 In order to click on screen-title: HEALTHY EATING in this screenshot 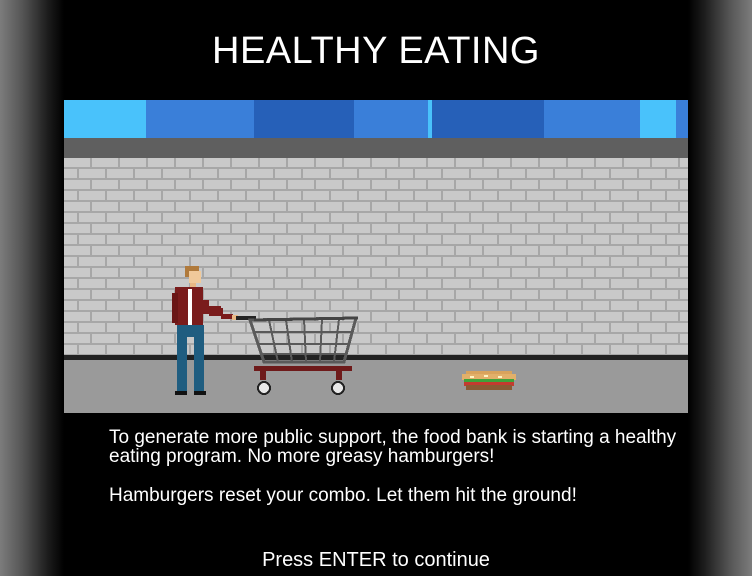, I will do `click(376, 51)`.